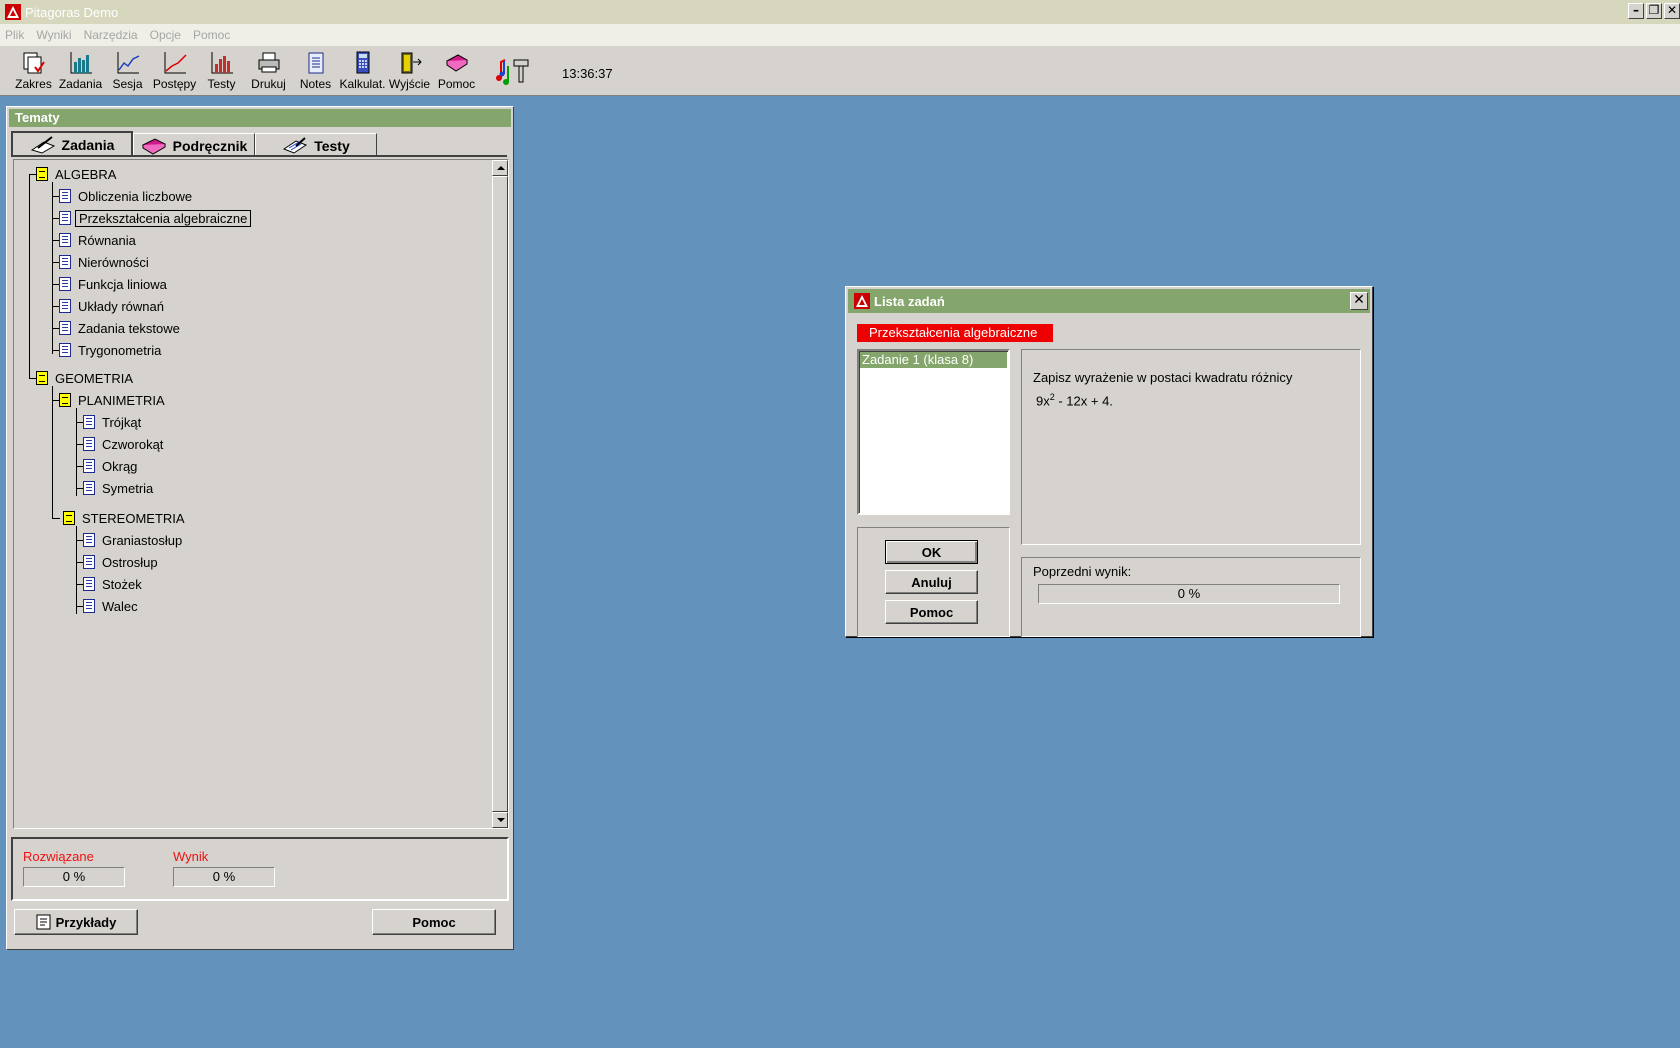 This screenshot has width=1680, height=1048. What do you see at coordinates (909, 301) in the screenshot?
I see `dialog-title: Lista zadań` at bounding box center [909, 301].